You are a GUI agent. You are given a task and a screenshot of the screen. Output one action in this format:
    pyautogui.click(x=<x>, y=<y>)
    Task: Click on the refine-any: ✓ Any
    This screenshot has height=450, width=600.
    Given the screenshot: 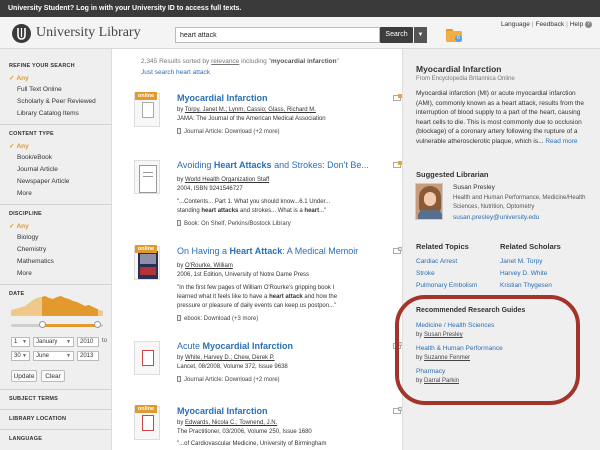 What is the action you would take?
    pyautogui.click(x=19, y=78)
    